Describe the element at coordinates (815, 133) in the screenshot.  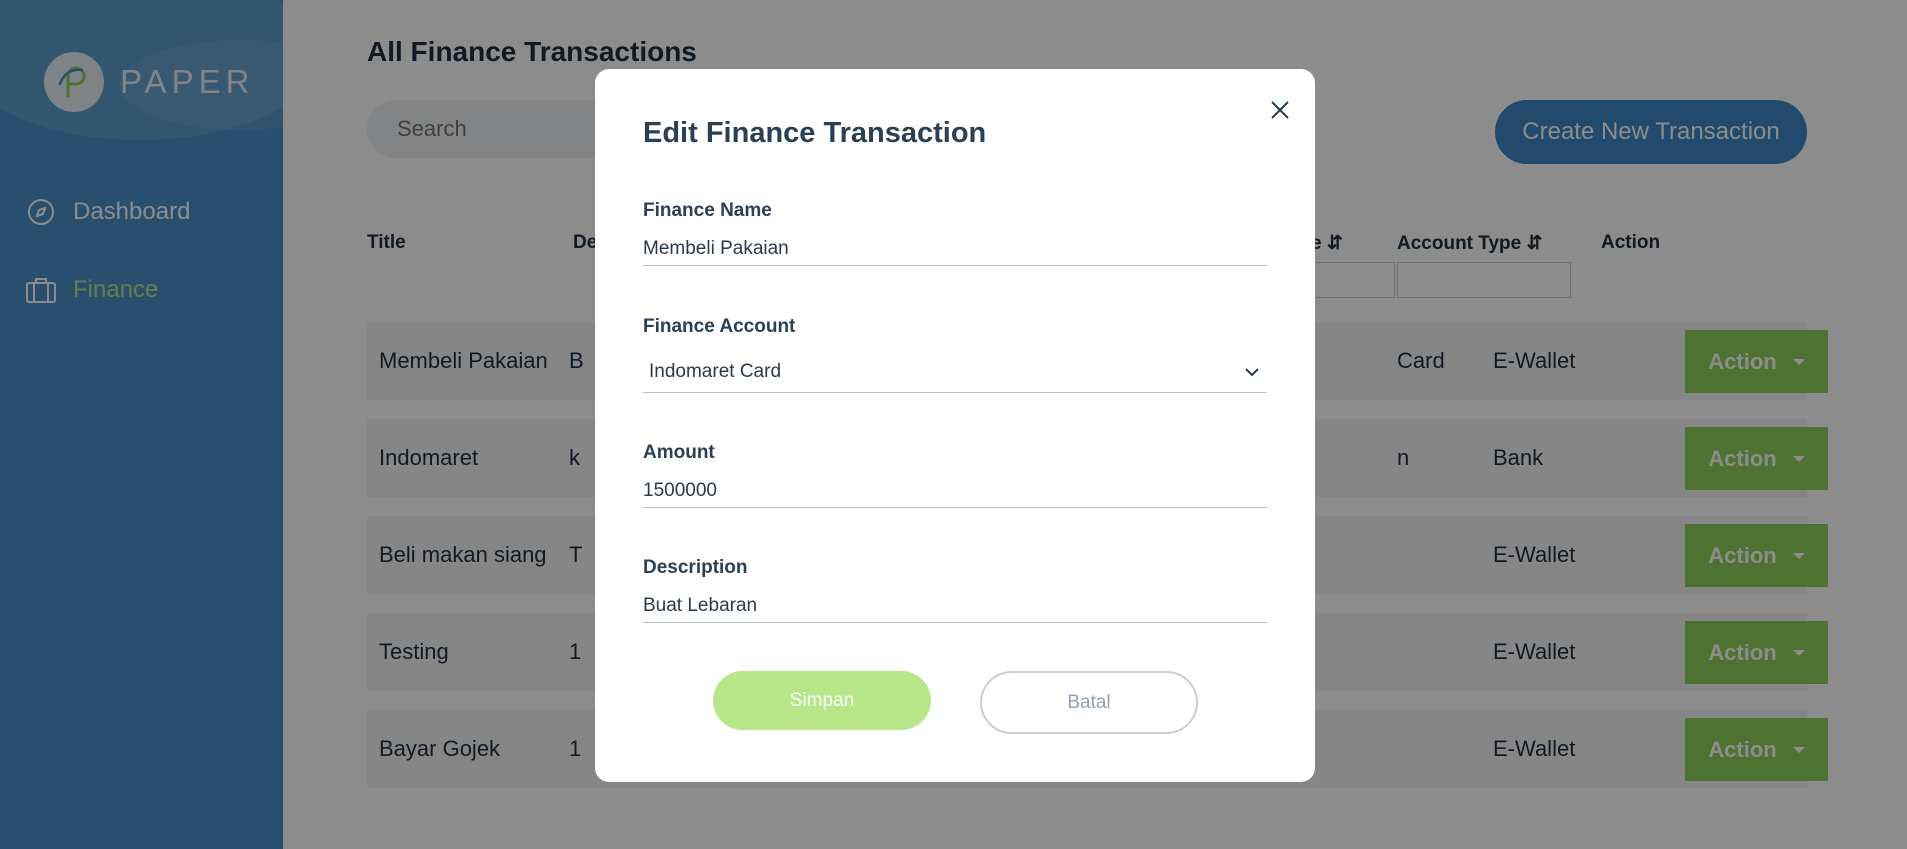
I see `modal-title: Edit Finance Transaction` at that location.